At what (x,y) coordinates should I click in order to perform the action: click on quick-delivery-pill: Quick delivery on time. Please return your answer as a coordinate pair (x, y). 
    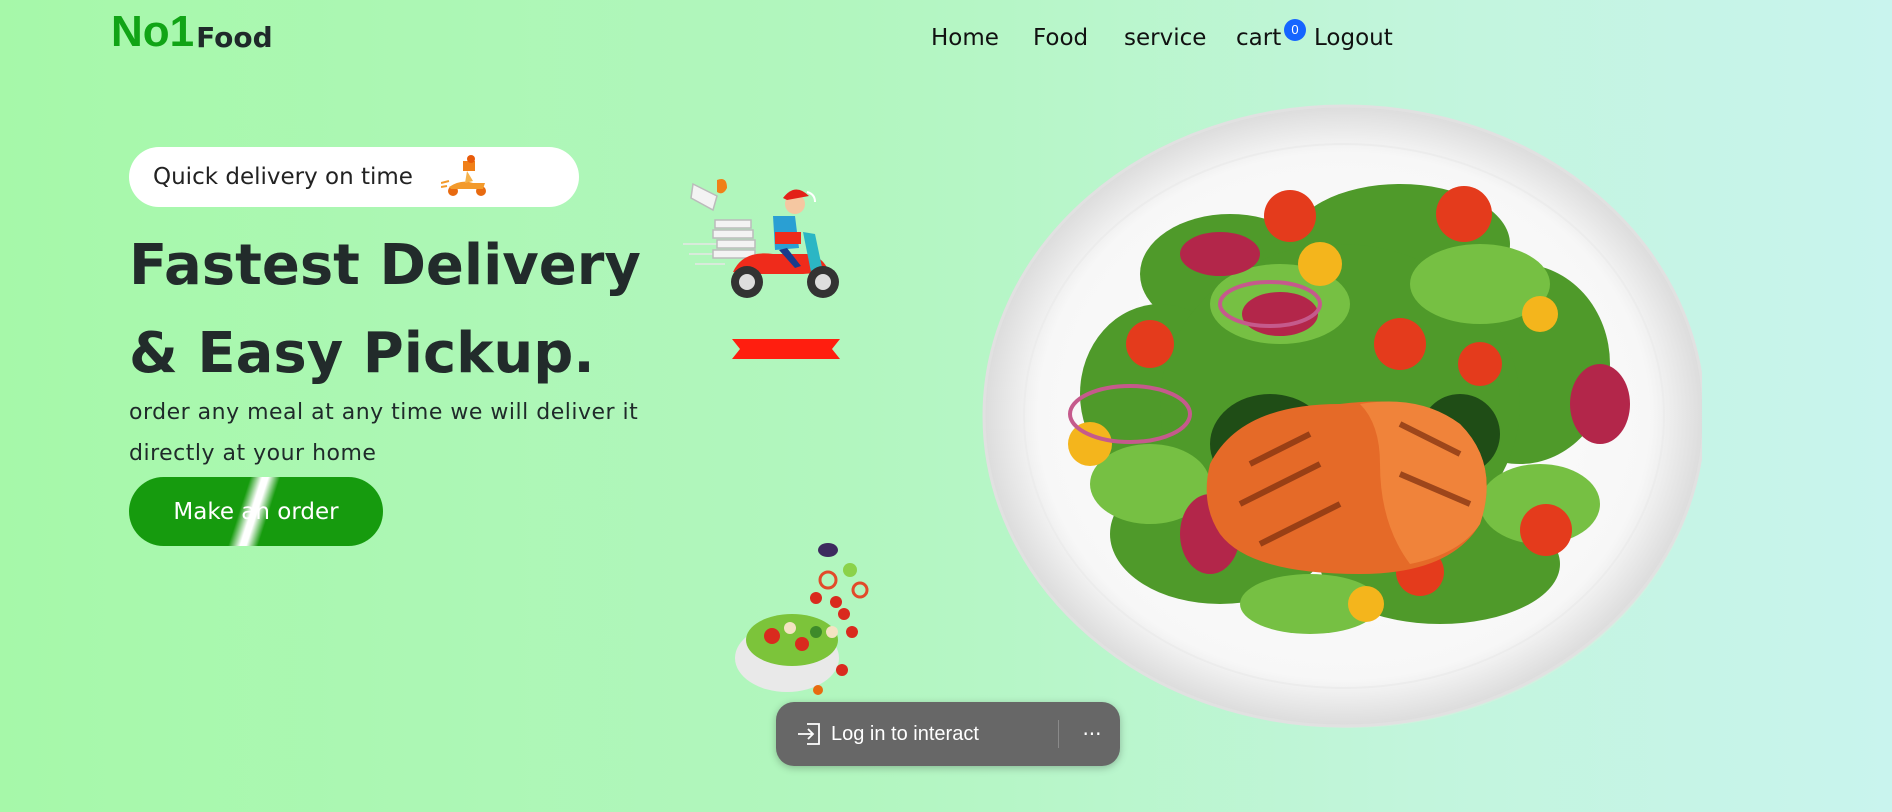
    Looking at the image, I should click on (354, 177).